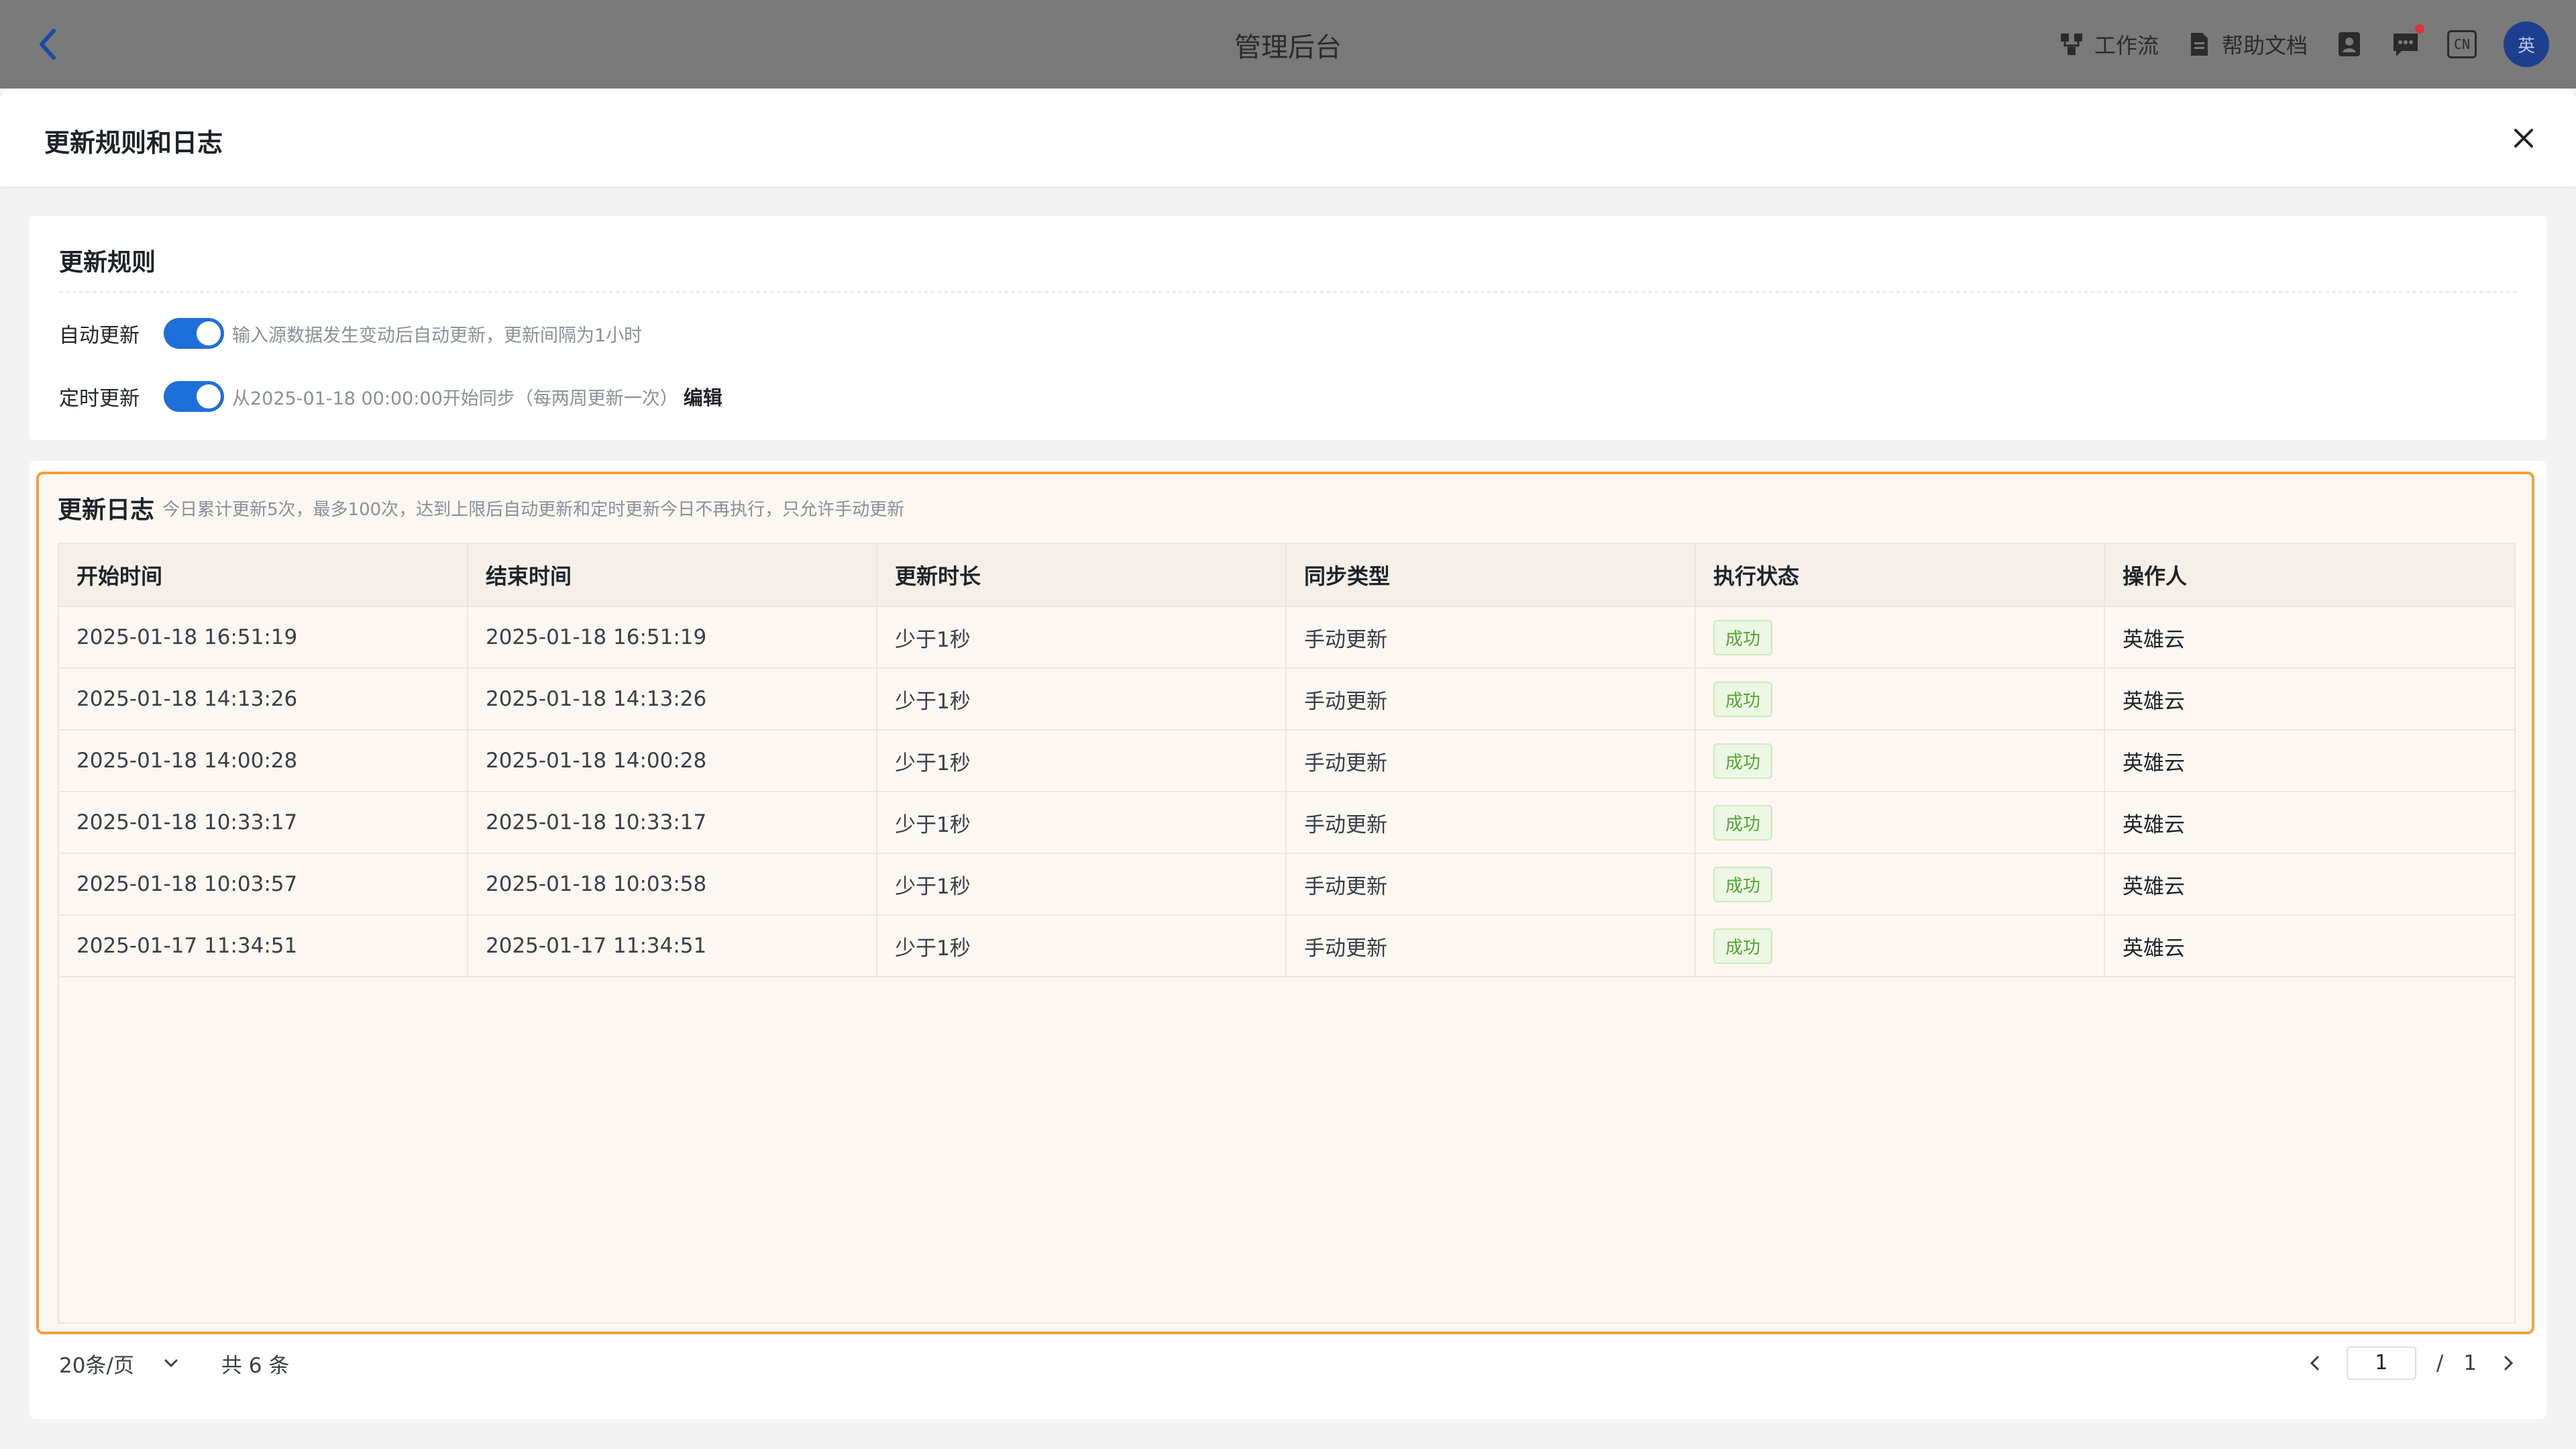  I want to click on page-size-value: 20条/页, so click(96, 1365).